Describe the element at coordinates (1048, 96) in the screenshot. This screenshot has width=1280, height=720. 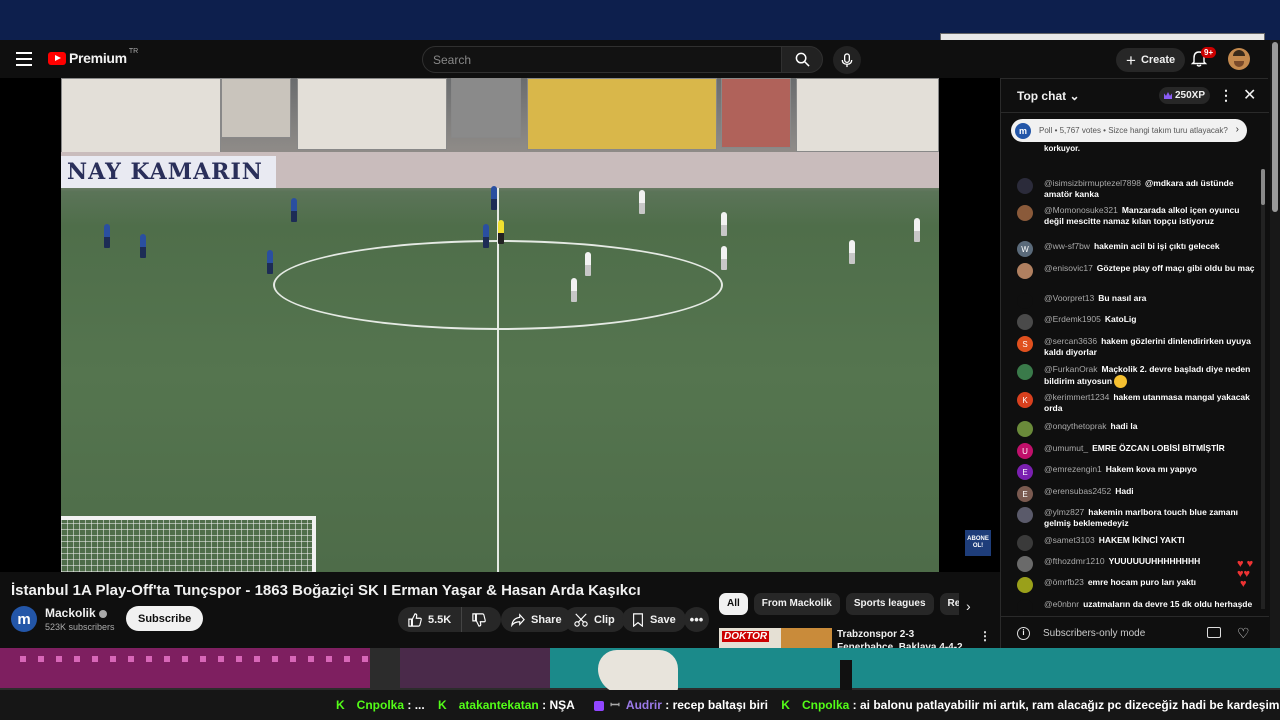
I see `chat-mode-dropdown: Top chat ⌄` at that location.